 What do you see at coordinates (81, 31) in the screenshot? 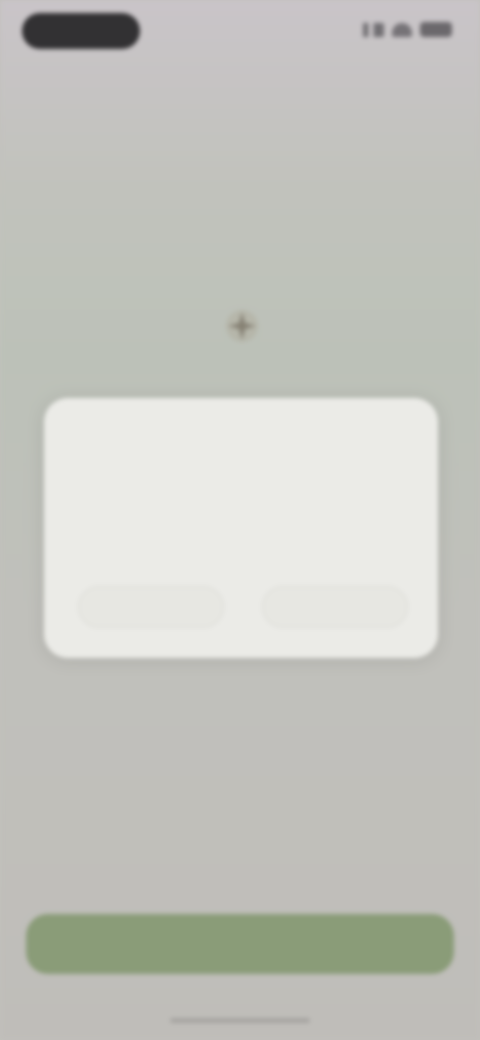
I see `status-time-pill` at bounding box center [81, 31].